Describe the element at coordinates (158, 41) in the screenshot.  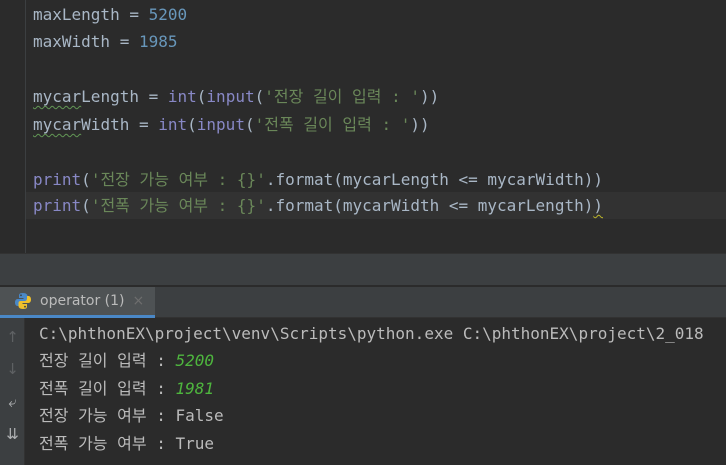
I see `code-token: 1985` at that location.